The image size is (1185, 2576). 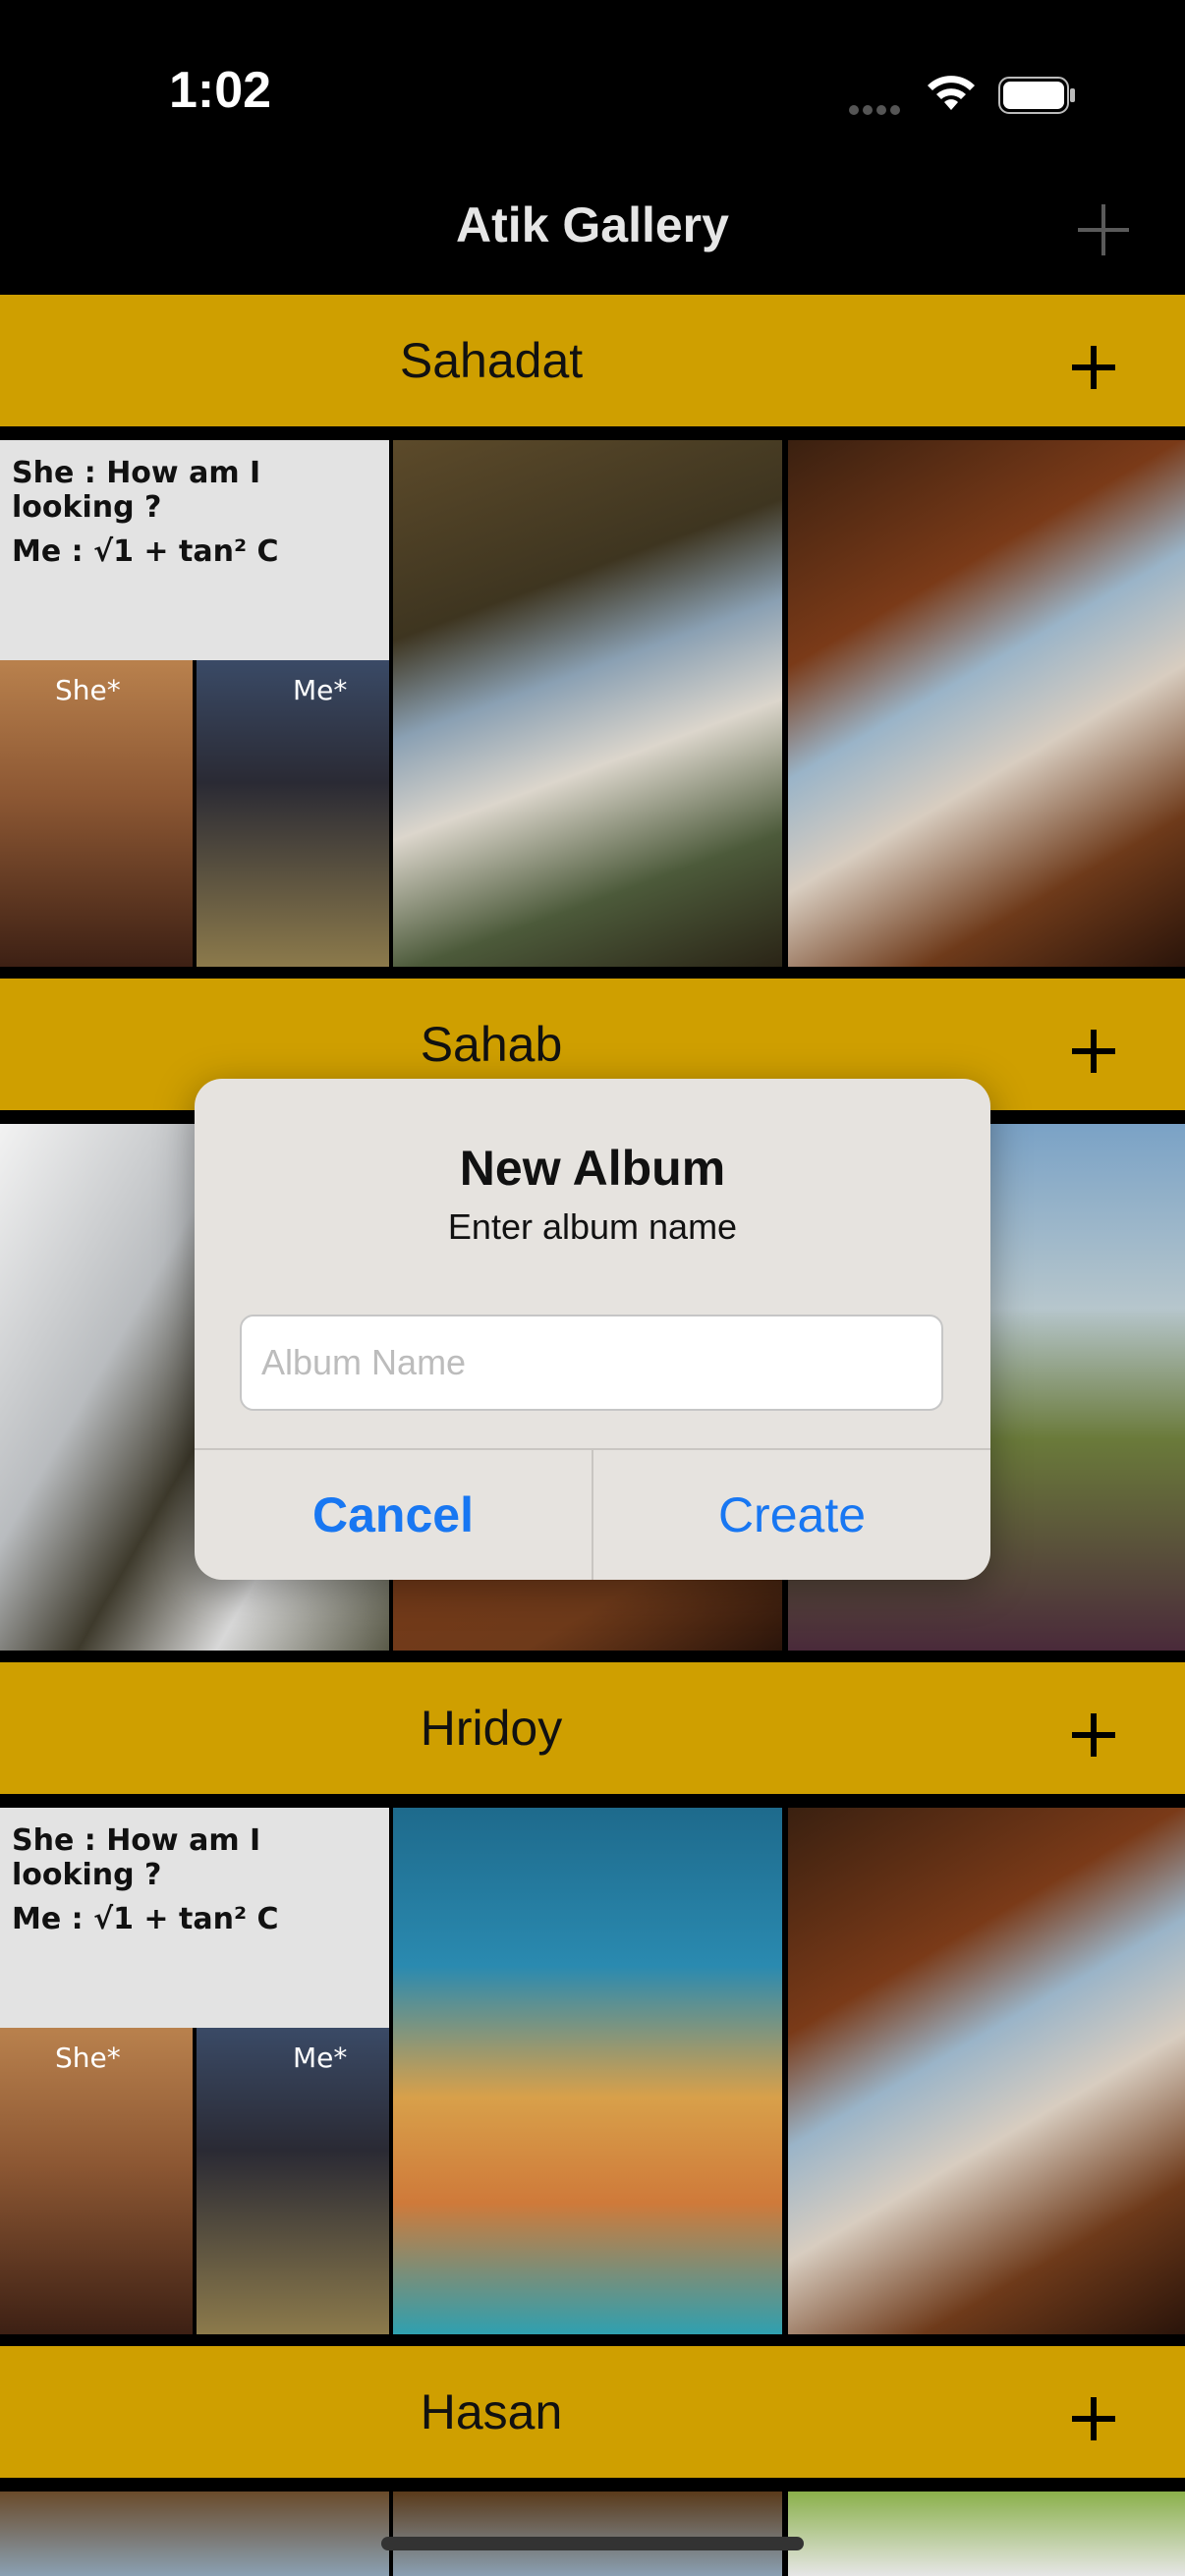 What do you see at coordinates (952, 93) in the screenshot?
I see `wifi-icon` at bounding box center [952, 93].